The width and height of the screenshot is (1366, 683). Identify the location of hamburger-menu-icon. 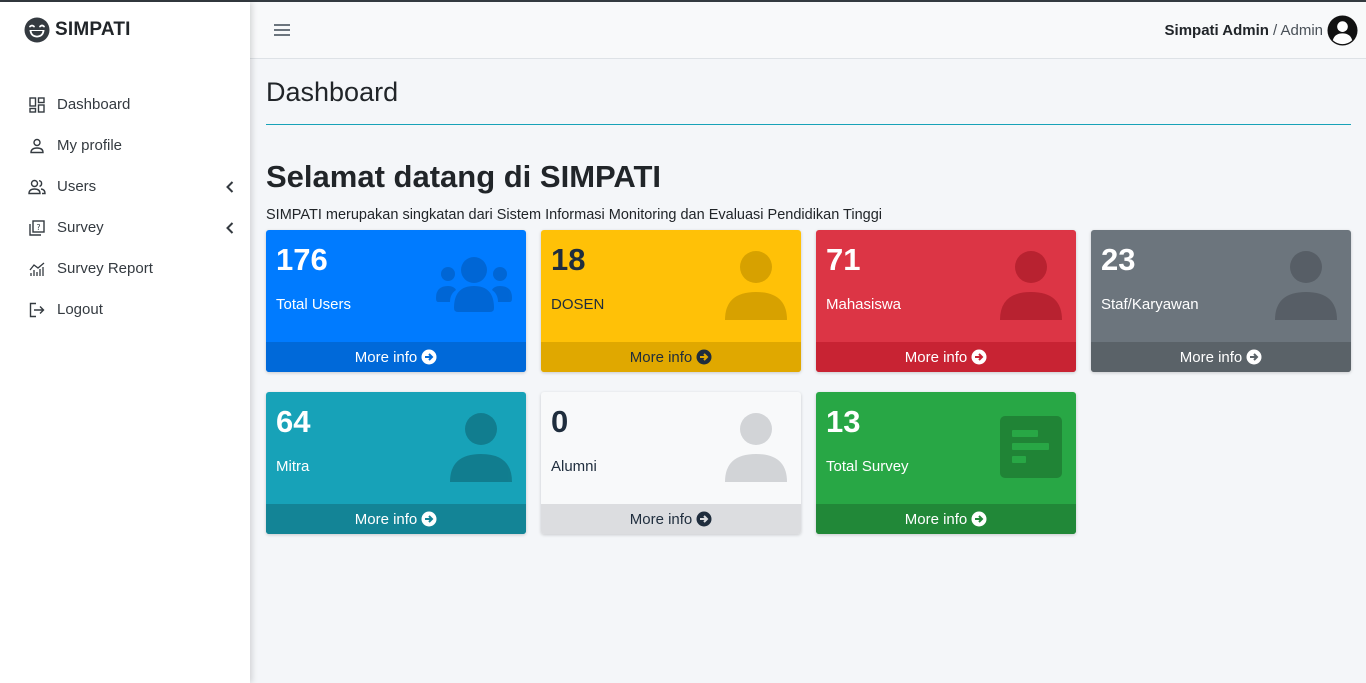
(282, 30).